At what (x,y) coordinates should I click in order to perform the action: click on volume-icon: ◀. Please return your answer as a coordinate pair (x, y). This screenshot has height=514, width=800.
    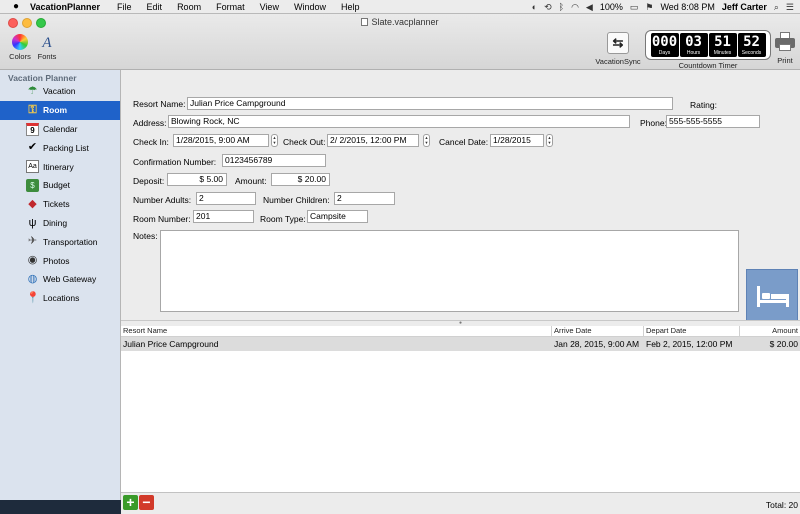
    Looking at the image, I should click on (589, 7).